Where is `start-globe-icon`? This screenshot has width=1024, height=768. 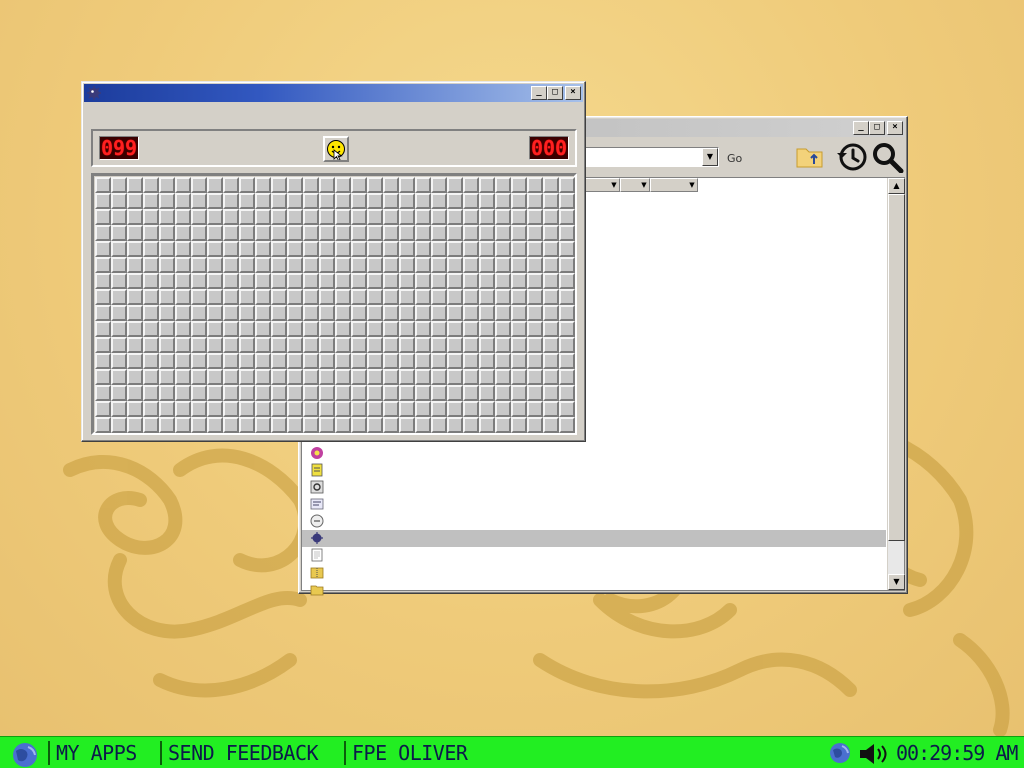
start-globe-icon is located at coordinates (25, 753).